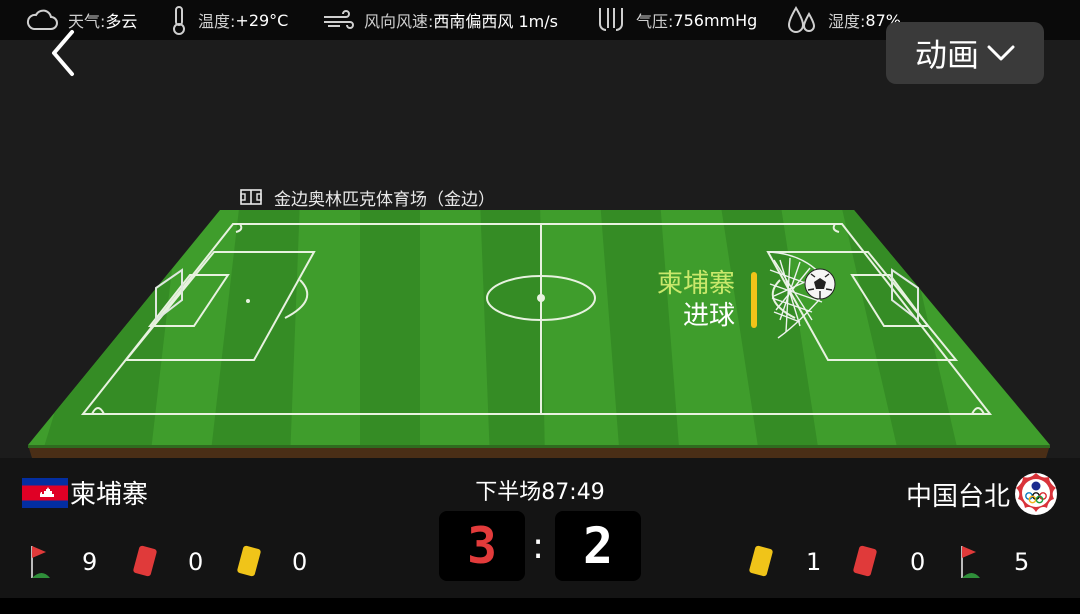 Image resolution: width=1080 pixels, height=614 pixels. What do you see at coordinates (90, 562) in the screenshot?
I see `home-corners-count: 9` at bounding box center [90, 562].